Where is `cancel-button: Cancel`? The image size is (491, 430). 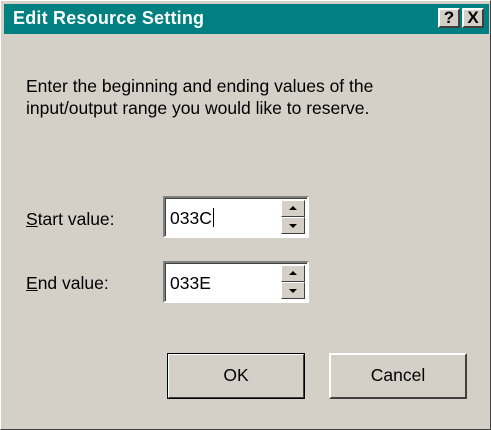
cancel-button: Cancel is located at coordinates (398, 376).